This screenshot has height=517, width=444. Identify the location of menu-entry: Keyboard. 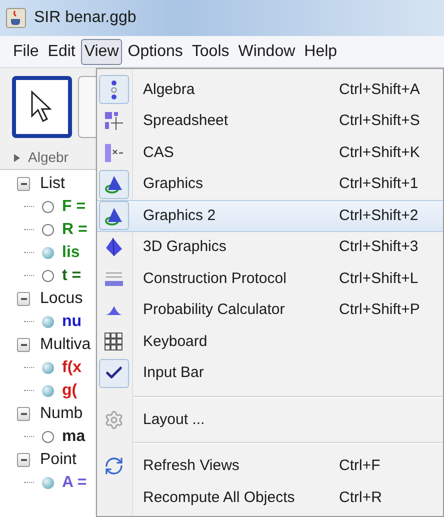
(270, 342).